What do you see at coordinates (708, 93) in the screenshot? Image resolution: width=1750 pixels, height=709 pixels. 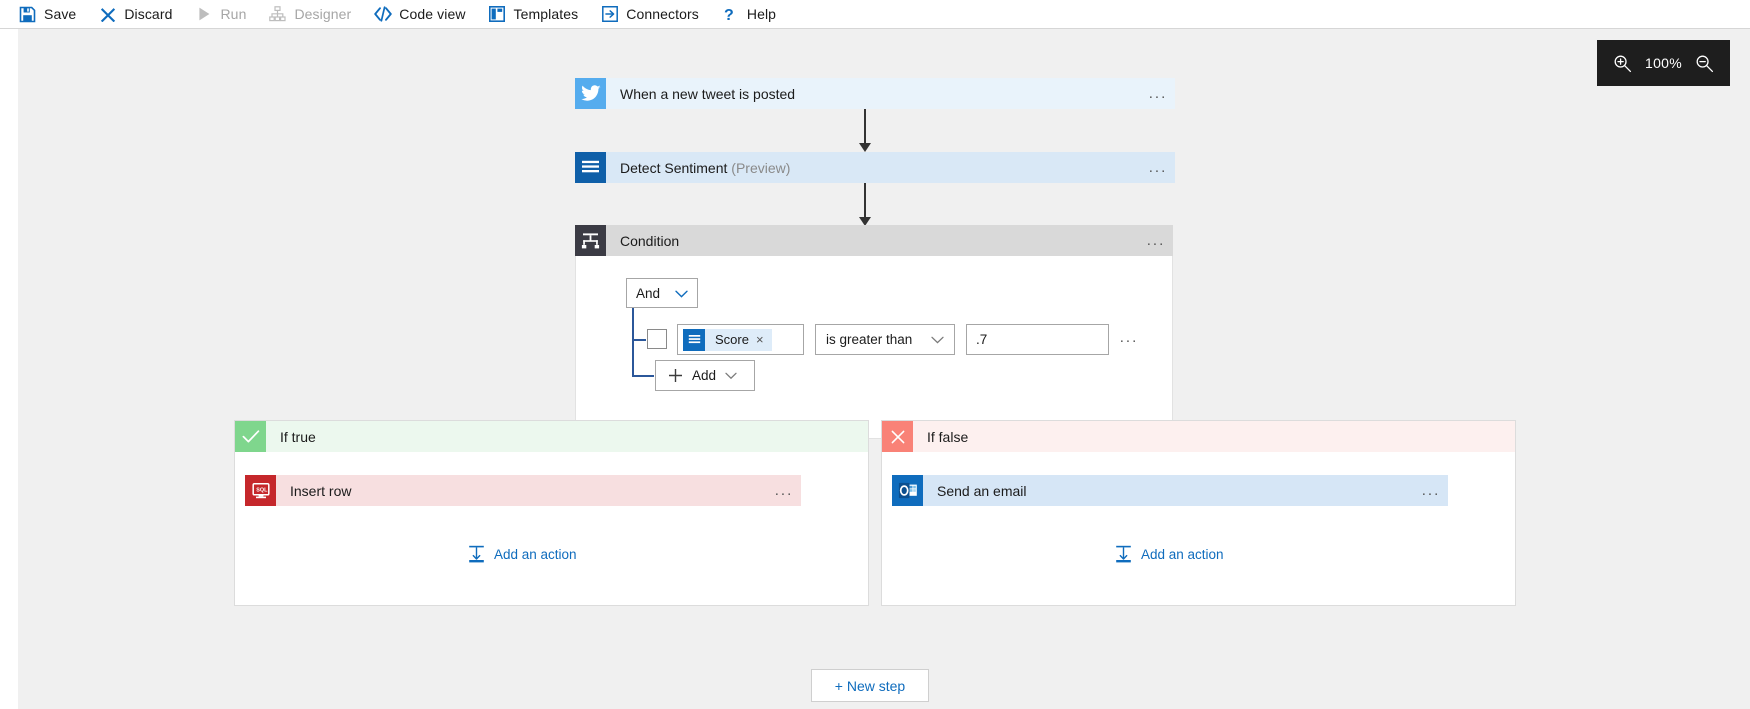 I see `trigger-title: When a new tweet is posted` at bounding box center [708, 93].